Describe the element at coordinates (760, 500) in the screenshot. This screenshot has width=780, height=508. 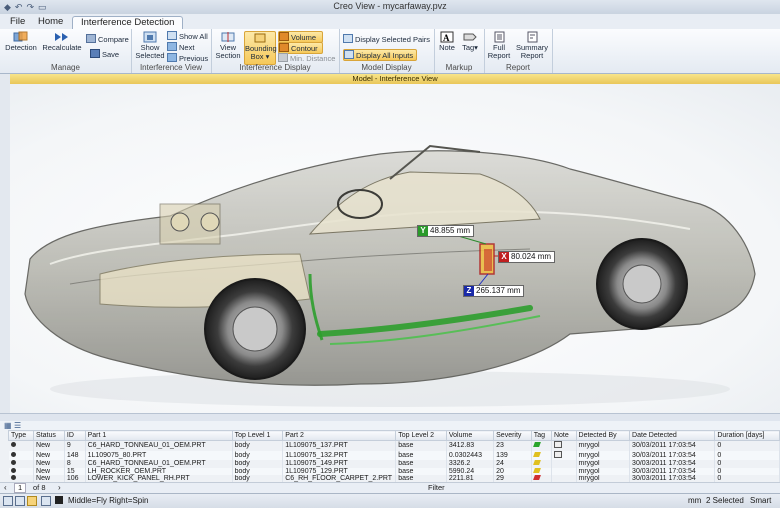
I see `selection-mode: Smart` at that location.